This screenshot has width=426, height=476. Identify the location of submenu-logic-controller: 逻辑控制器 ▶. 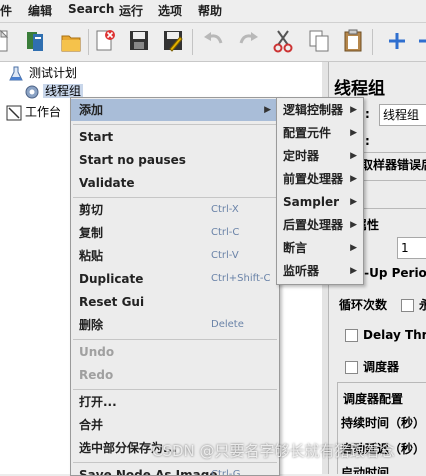
(320, 110).